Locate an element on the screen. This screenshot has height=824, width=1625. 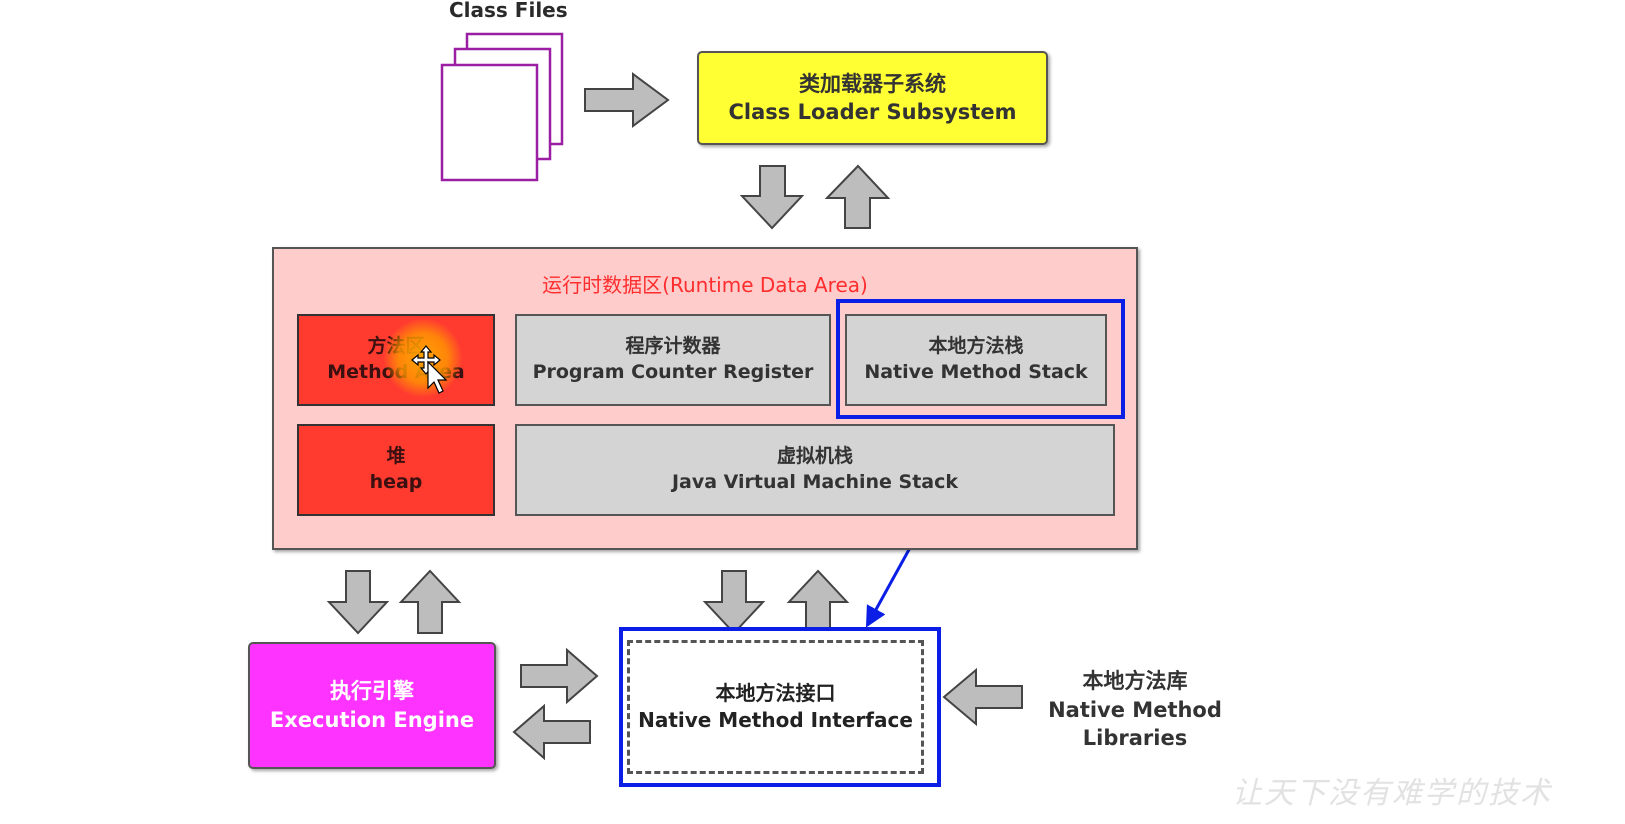
watermark-text: 让天下没有难学的技术 is located at coordinates (1392, 793).